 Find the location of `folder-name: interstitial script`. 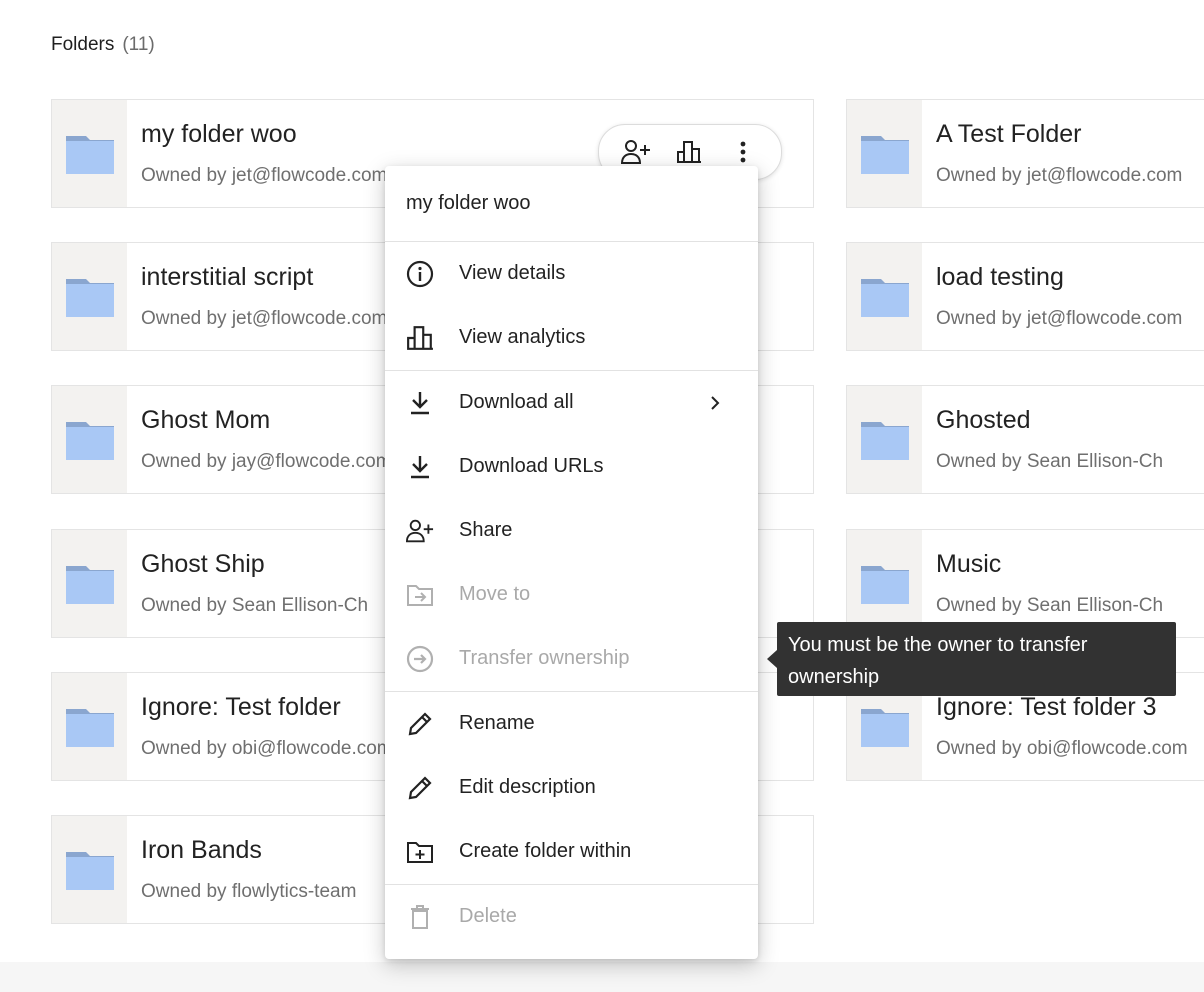

folder-name: interstitial script is located at coordinates (227, 277).